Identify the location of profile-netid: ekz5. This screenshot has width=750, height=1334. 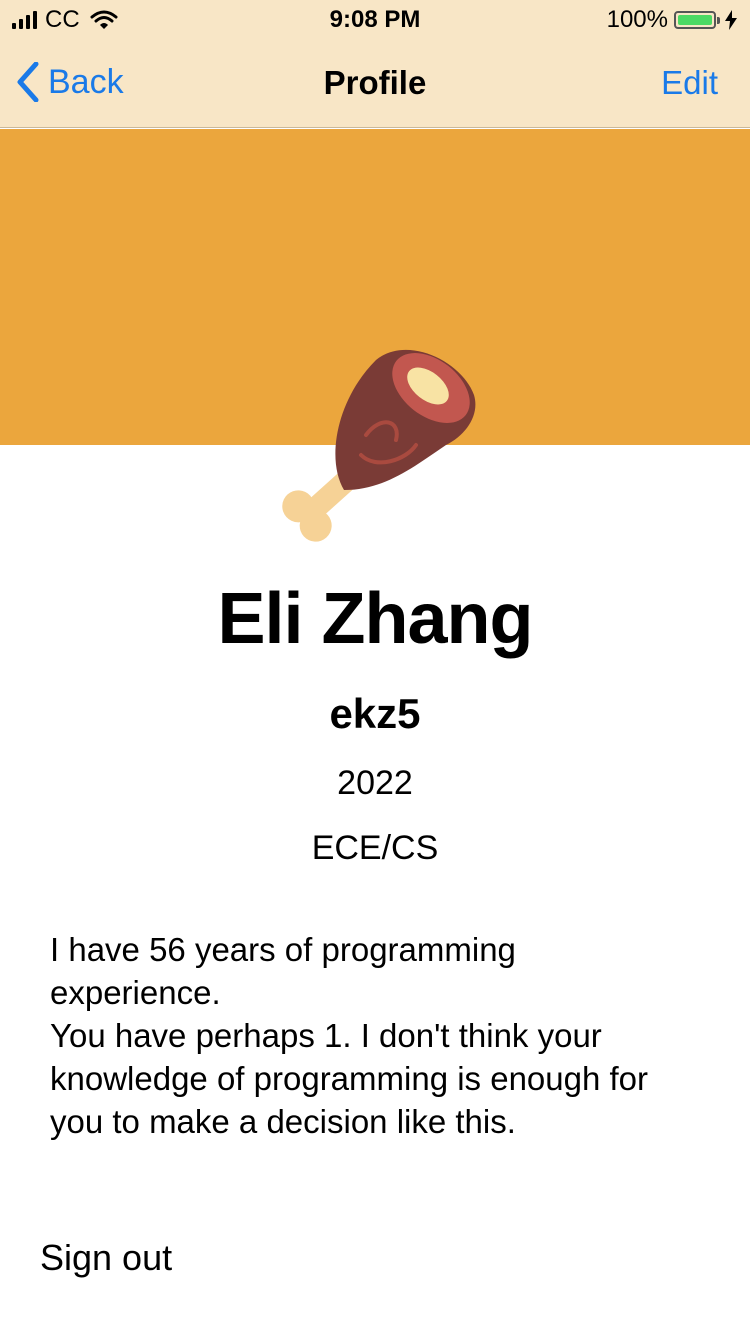
(375, 713).